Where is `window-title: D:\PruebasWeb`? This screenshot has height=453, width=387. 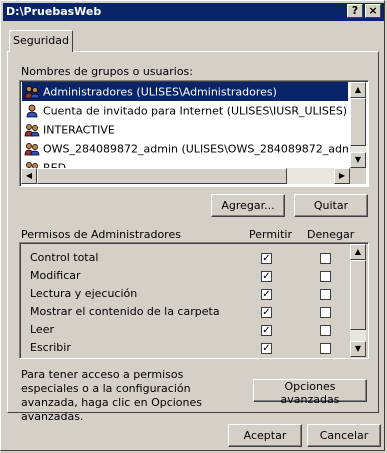 window-title: D:\PruebasWeb is located at coordinates (54, 11).